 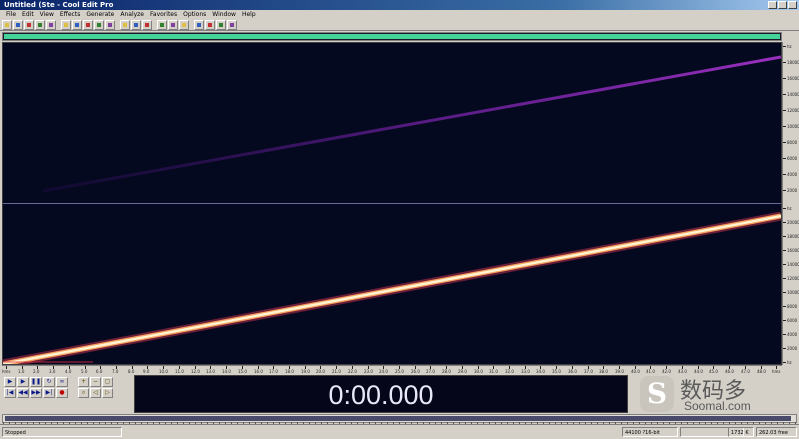 I want to click on menu-options: Options, so click(x=194, y=14).